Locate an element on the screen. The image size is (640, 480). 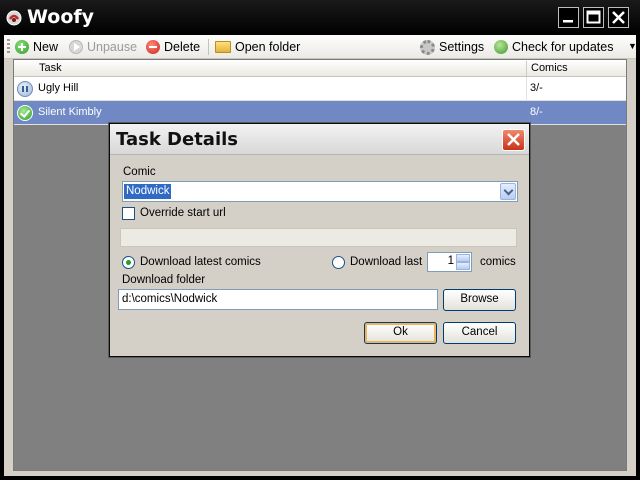
table-row: Silent Kimbly 8/- is located at coordinates (320, 113).